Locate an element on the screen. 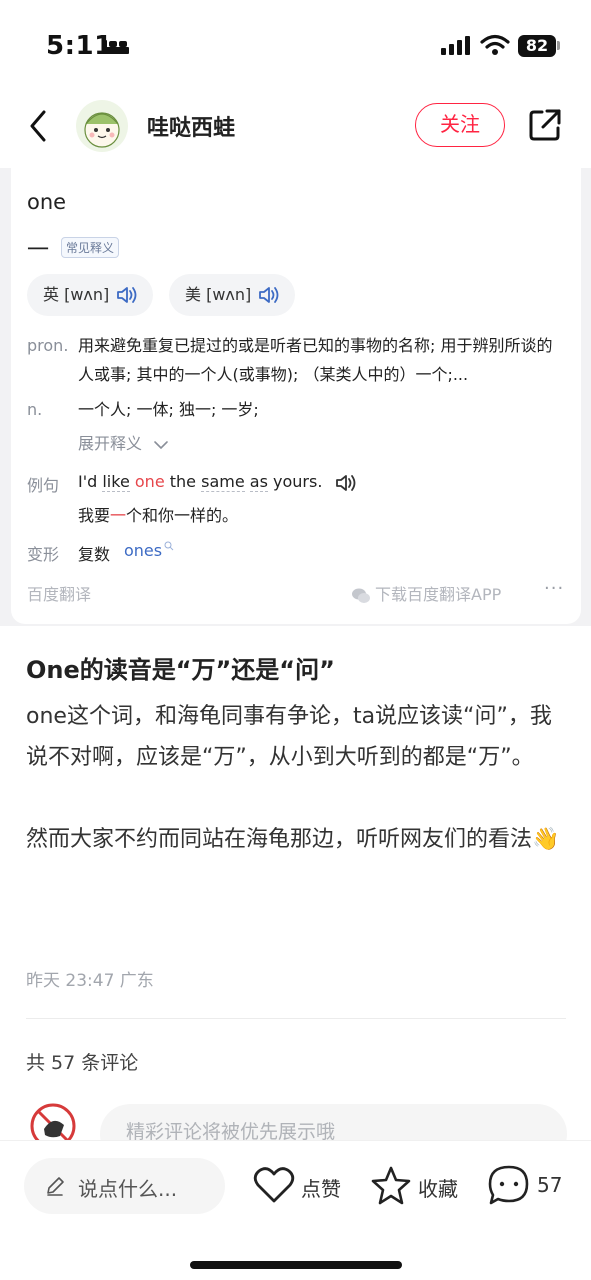 The height and width of the screenshot is (1280, 591). author-avatar is located at coordinates (102, 126).